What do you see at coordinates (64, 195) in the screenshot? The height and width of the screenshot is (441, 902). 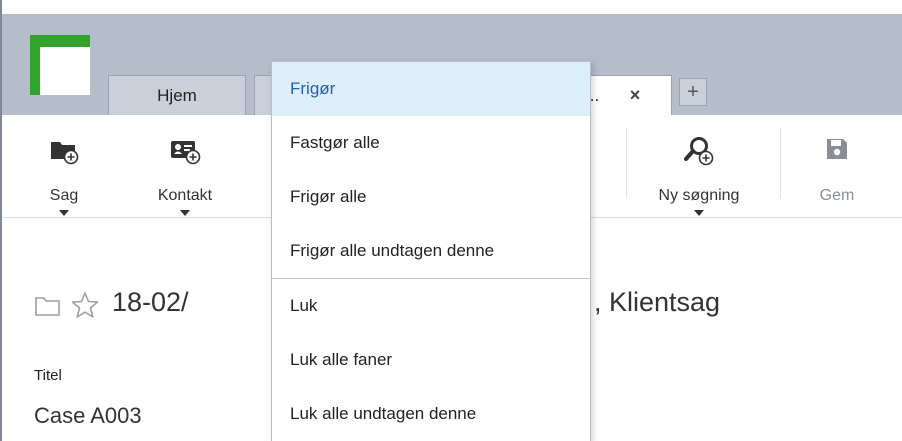 I see `new-case-label: Sag` at bounding box center [64, 195].